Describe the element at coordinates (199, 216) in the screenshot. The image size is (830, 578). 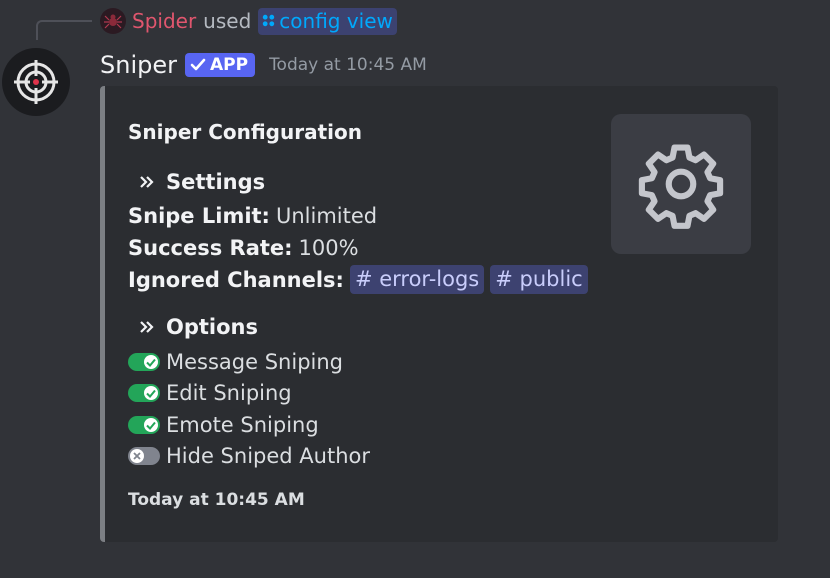
I see `snipe-limit-label: Snipe Limit:` at that location.